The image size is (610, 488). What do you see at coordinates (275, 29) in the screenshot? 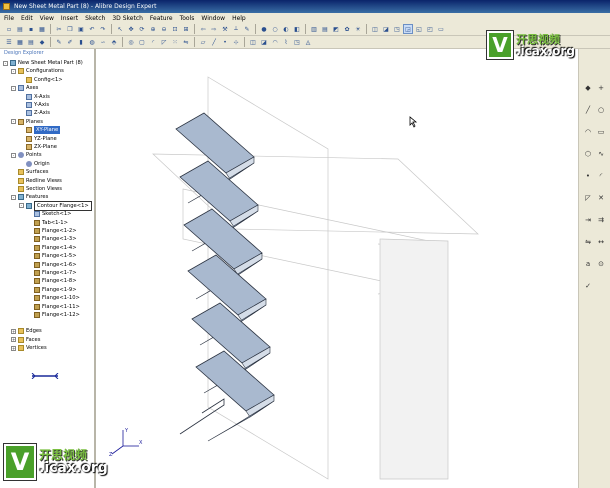
I see `wireframe-icon: ○` at bounding box center [275, 29].